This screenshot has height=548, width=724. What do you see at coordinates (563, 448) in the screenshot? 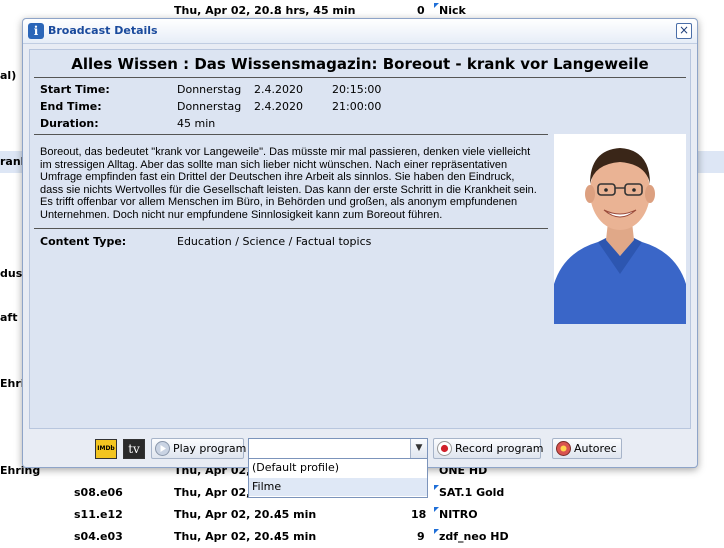
I see `autorec-icon` at bounding box center [563, 448].